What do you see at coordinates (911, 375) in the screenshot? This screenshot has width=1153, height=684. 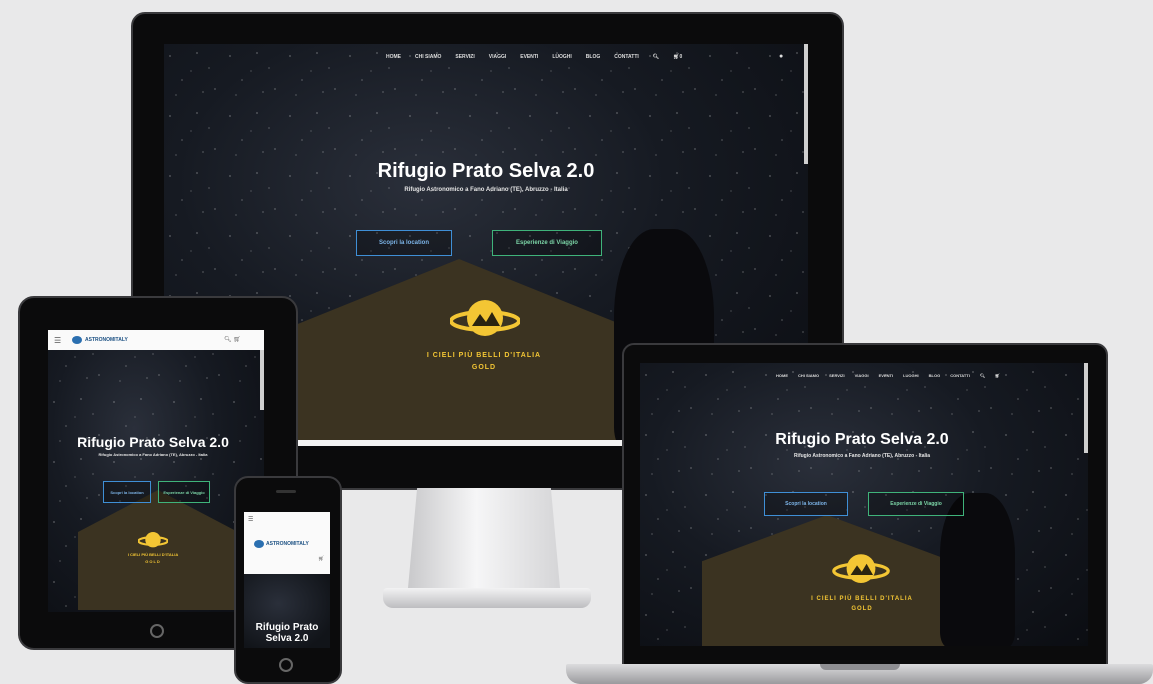 I see `laptop-nav-luoghi: LUOGHI` at bounding box center [911, 375].